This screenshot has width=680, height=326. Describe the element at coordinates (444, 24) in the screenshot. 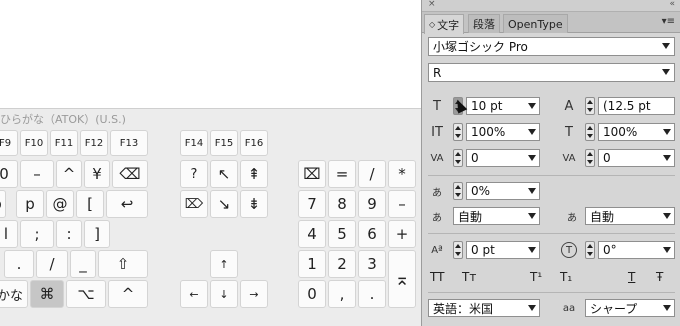

I see `tab-character: ◇ 文字` at that location.